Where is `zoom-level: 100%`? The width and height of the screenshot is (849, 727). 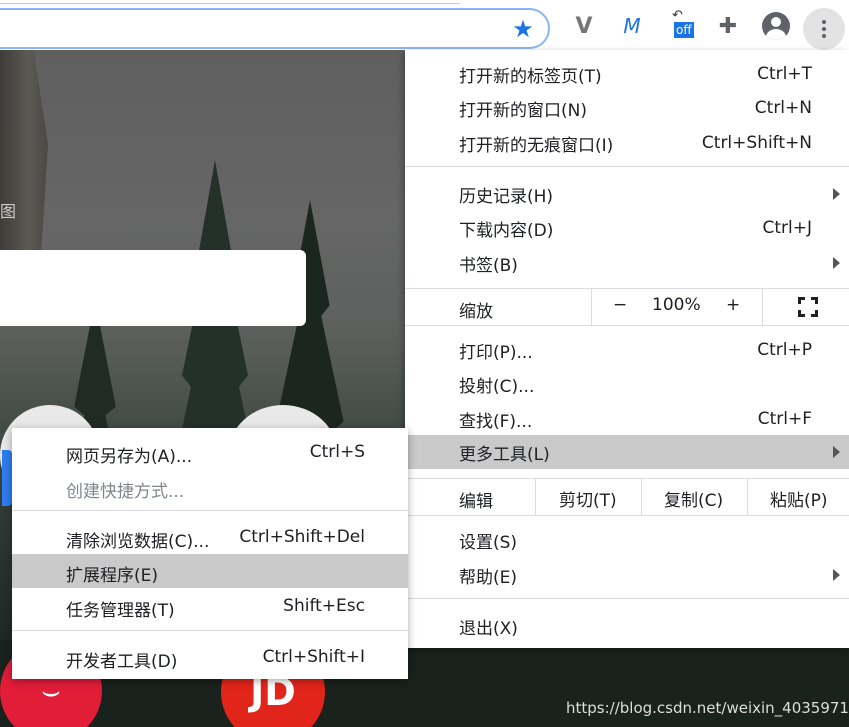 zoom-level: 100% is located at coordinates (676, 305).